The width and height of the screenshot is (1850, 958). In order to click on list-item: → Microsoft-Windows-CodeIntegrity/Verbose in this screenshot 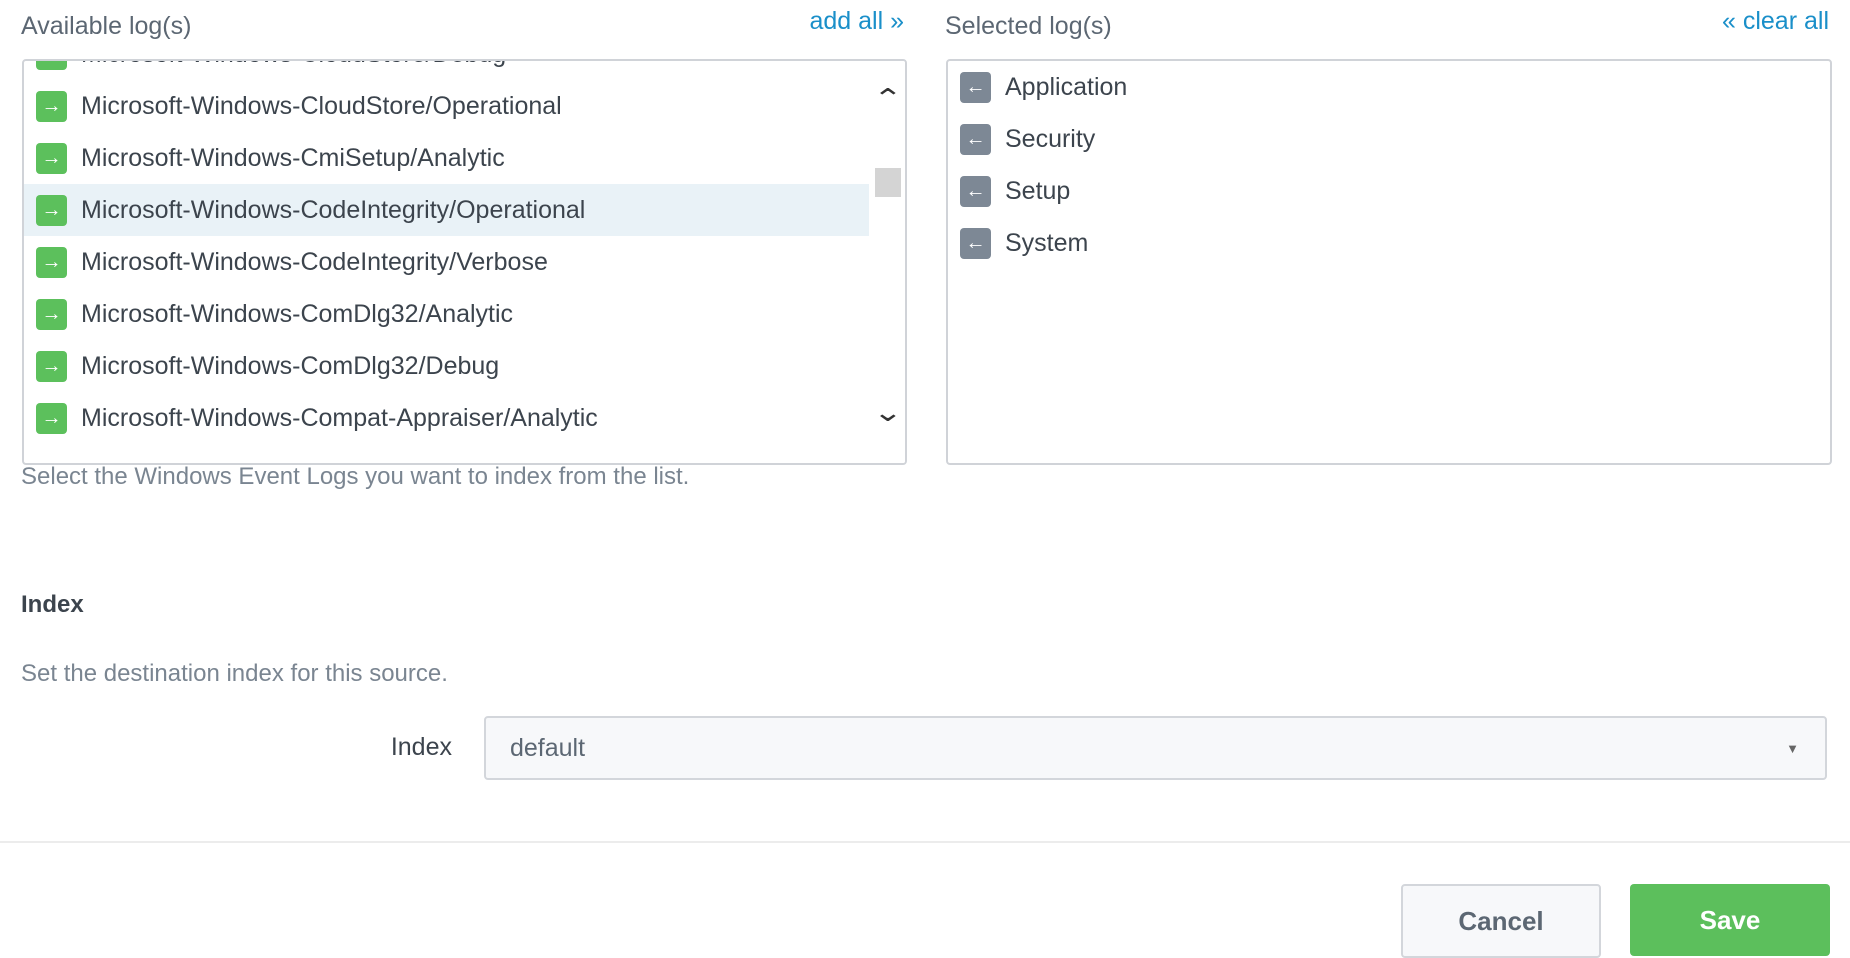, I will do `click(446, 262)`.